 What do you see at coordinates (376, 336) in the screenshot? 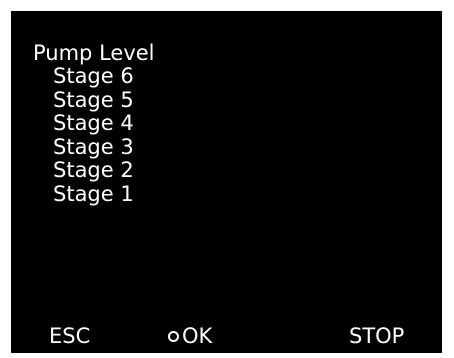
I see `stop-softkey: STOP` at bounding box center [376, 336].